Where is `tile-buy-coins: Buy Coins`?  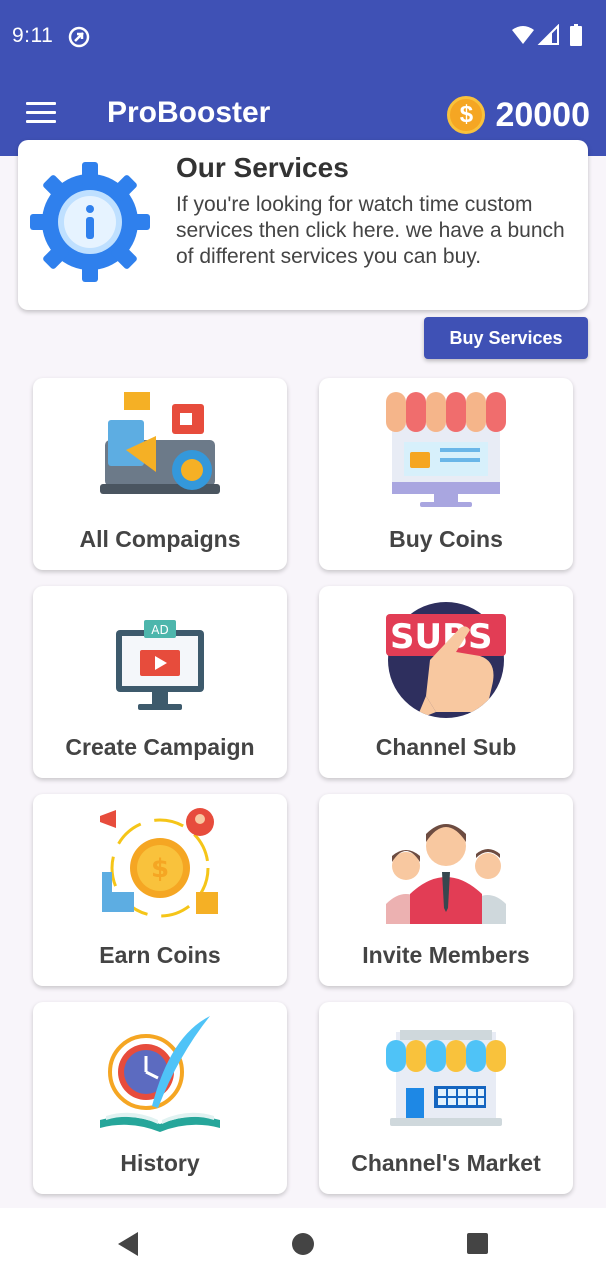 tile-buy-coins: Buy Coins is located at coordinates (446, 474).